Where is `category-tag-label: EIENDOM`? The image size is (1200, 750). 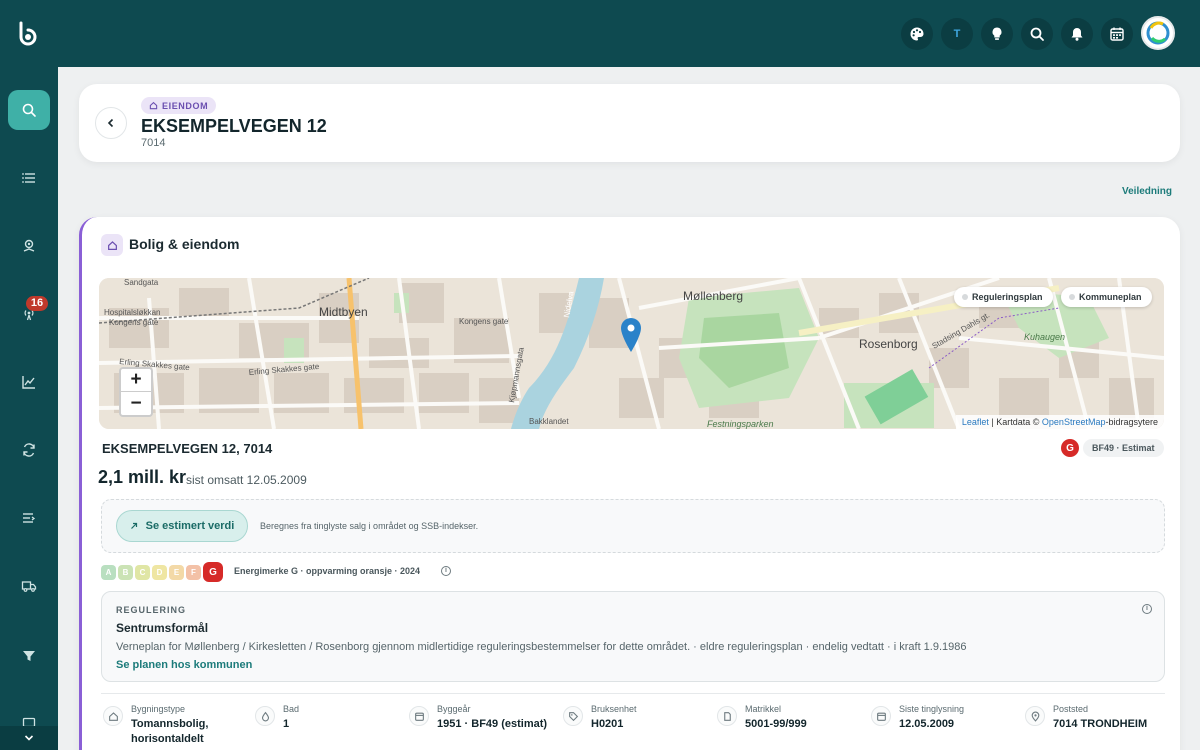 category-tag-label: EIENDOM is located at coordinates (185, 105).